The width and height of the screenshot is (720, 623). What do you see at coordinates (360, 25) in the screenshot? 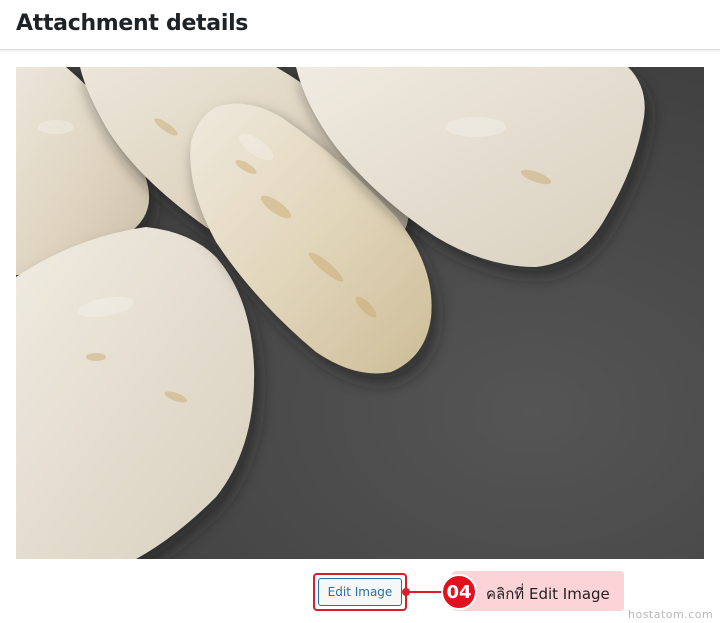
I see `modal-header: Attachment details` at bounding box center [360, 25].